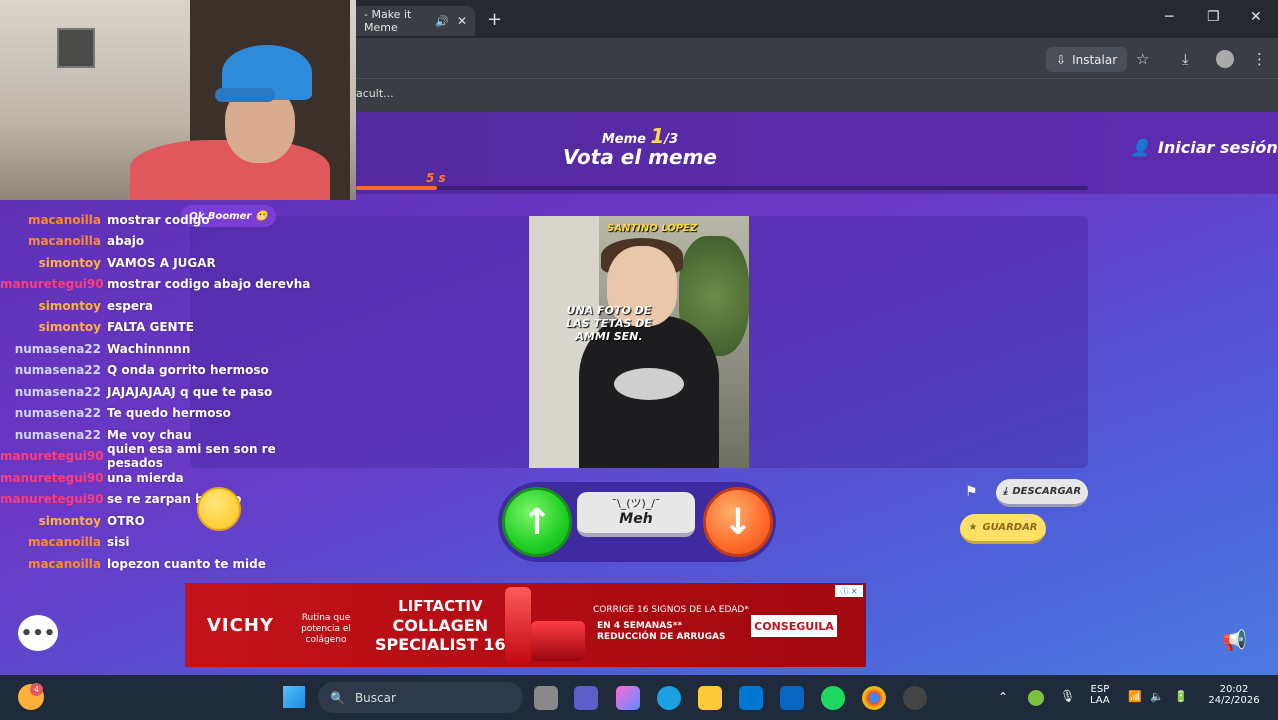  What do you see at coordinates (973, 527) in the screenshot?
I see `star-icon: ★` at bounding box center [973, 527].